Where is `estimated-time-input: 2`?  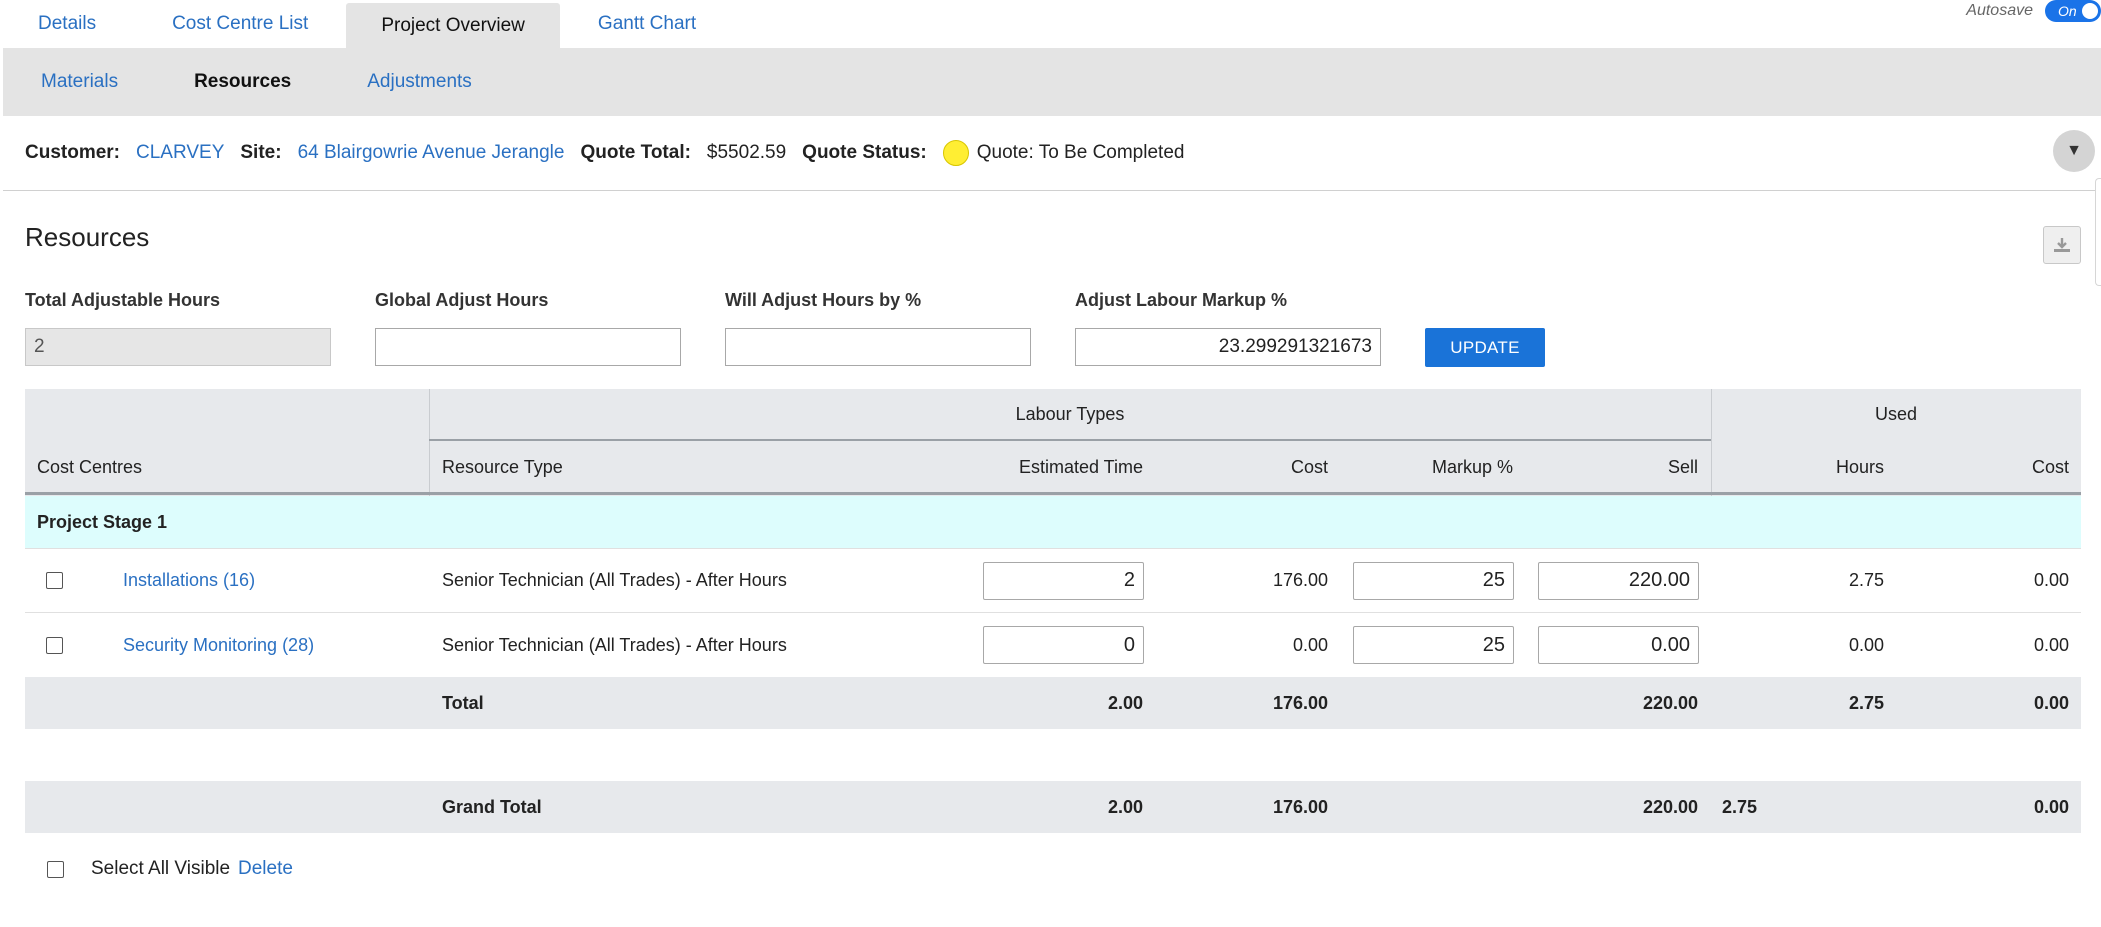
estimated-time-input: 2 is located at coordinates (1063, 580).